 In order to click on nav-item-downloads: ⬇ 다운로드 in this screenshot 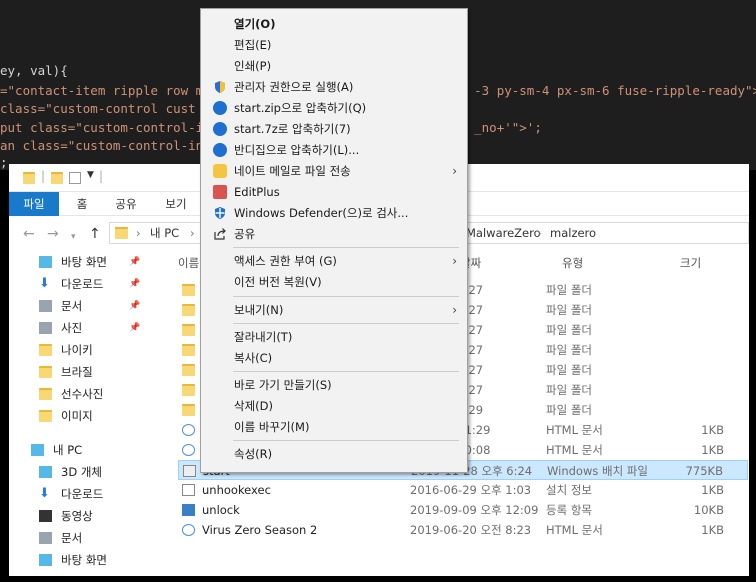, I will do `click(79, 494)`.